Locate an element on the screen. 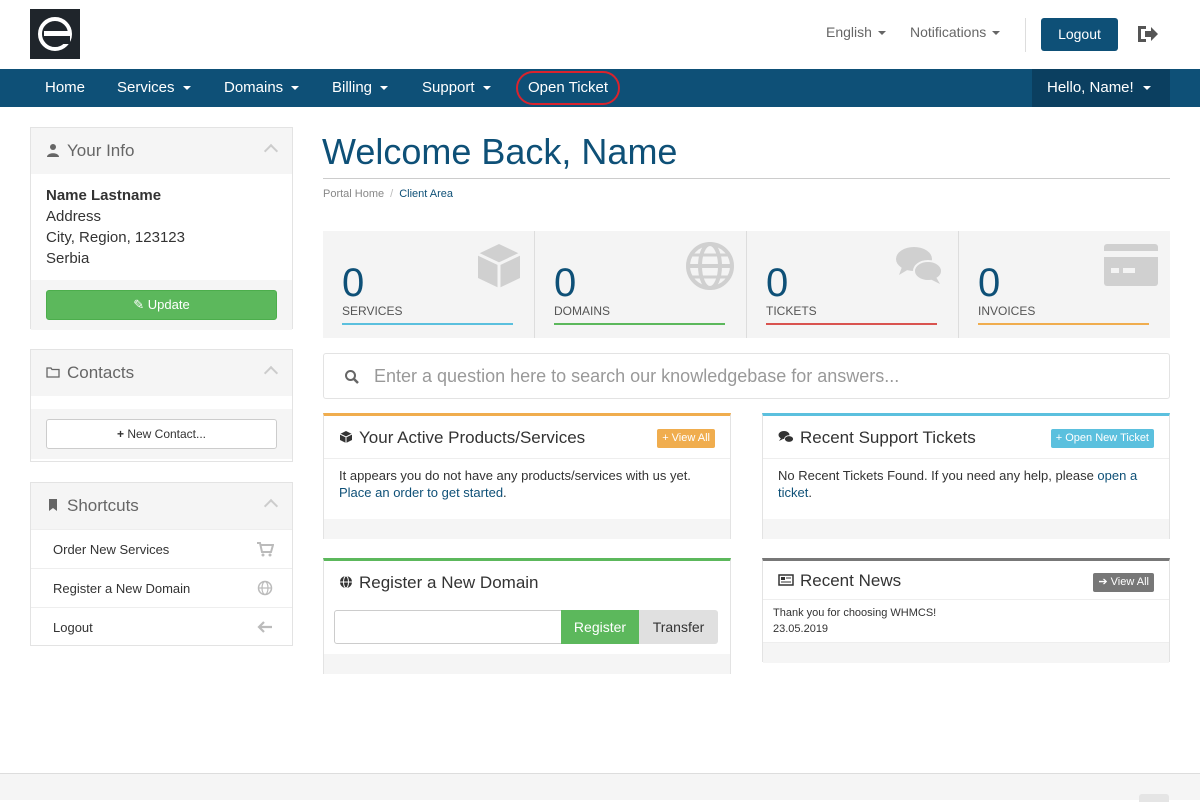 Image resolution: width=1200 pixels, height=802 pixels. nav-open-ticket: Open Ticket is located at coordinates (568, 88).